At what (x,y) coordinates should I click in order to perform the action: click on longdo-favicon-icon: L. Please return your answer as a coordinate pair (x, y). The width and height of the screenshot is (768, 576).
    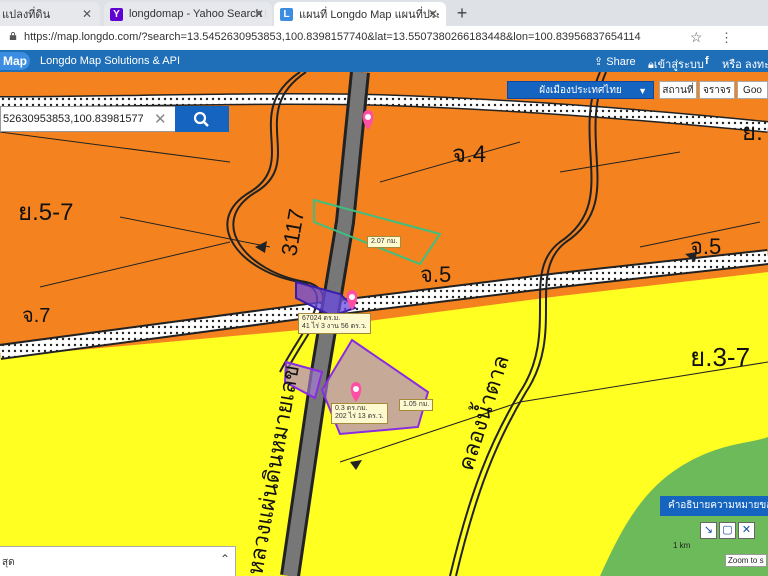
    Looking at the image, I should click on (286, 14).